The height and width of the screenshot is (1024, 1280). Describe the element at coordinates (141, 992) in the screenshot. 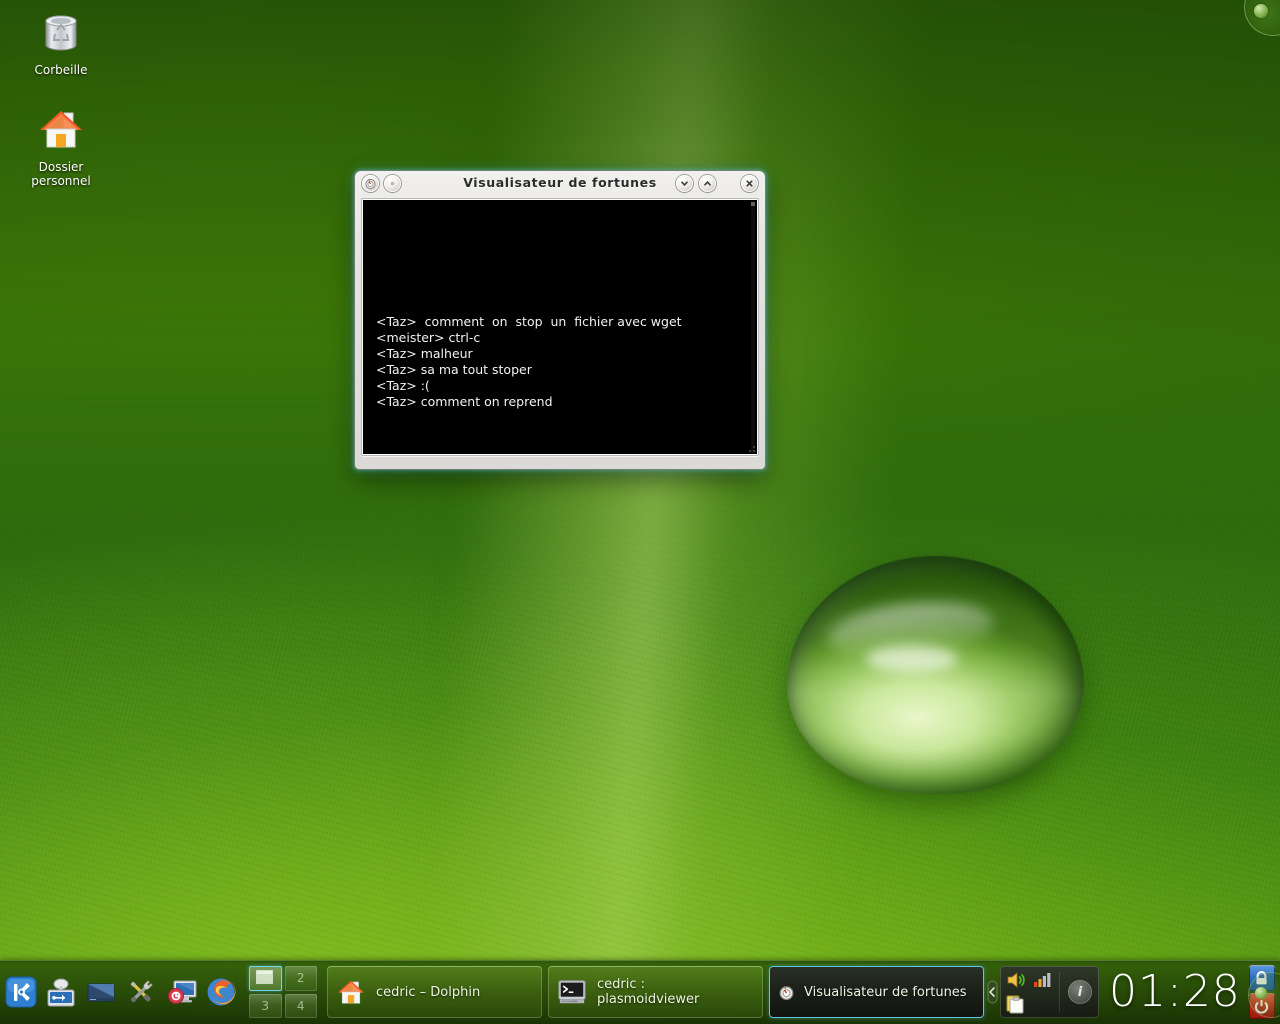

I see `system-settings-icon` at that location.